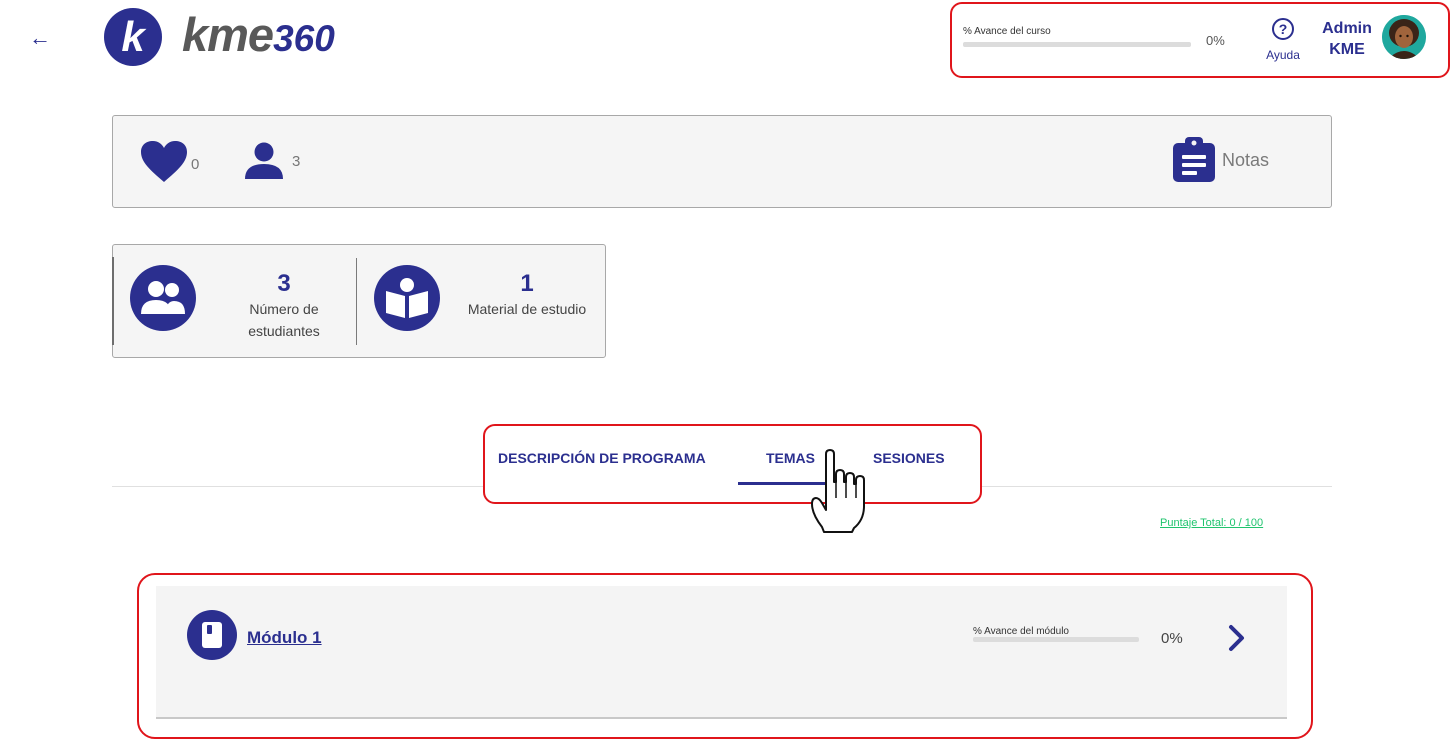 This screenshot has height=742, width=1452. What do you see at coordinates (284, 331) in the screenshot?
I see `students-label-line2: estudiantes` at bounding box center [284, 331].